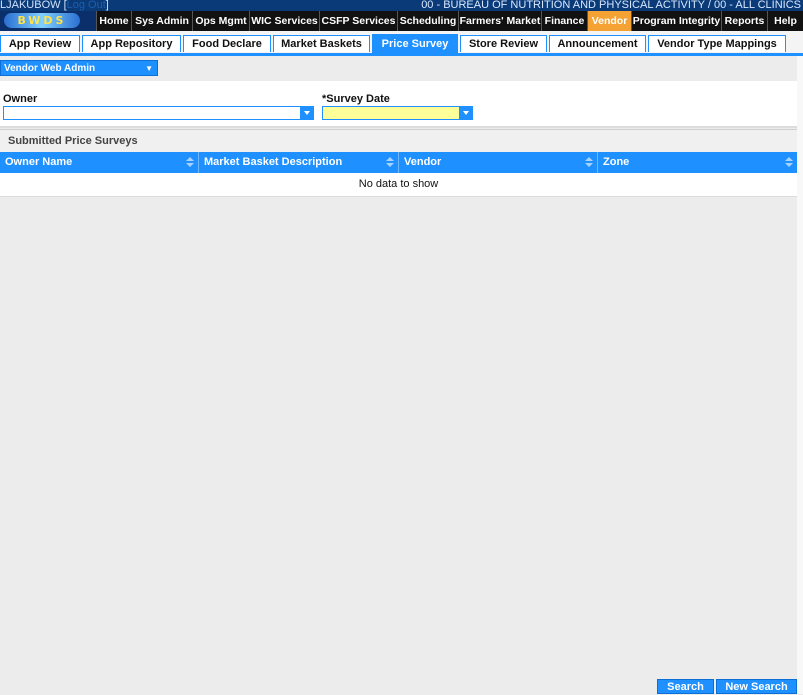  Describe the element at coordinates (20, 99) in the screenshot. I see `owner-label: Owner` at that location.